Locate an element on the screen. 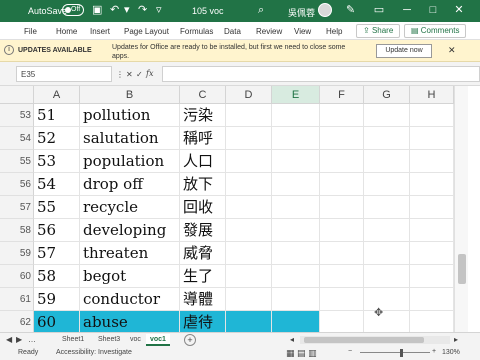 Image resolution: width=480 pixels, height=360 pixels. cell-num: 56 is located at coordinates (57, 230).